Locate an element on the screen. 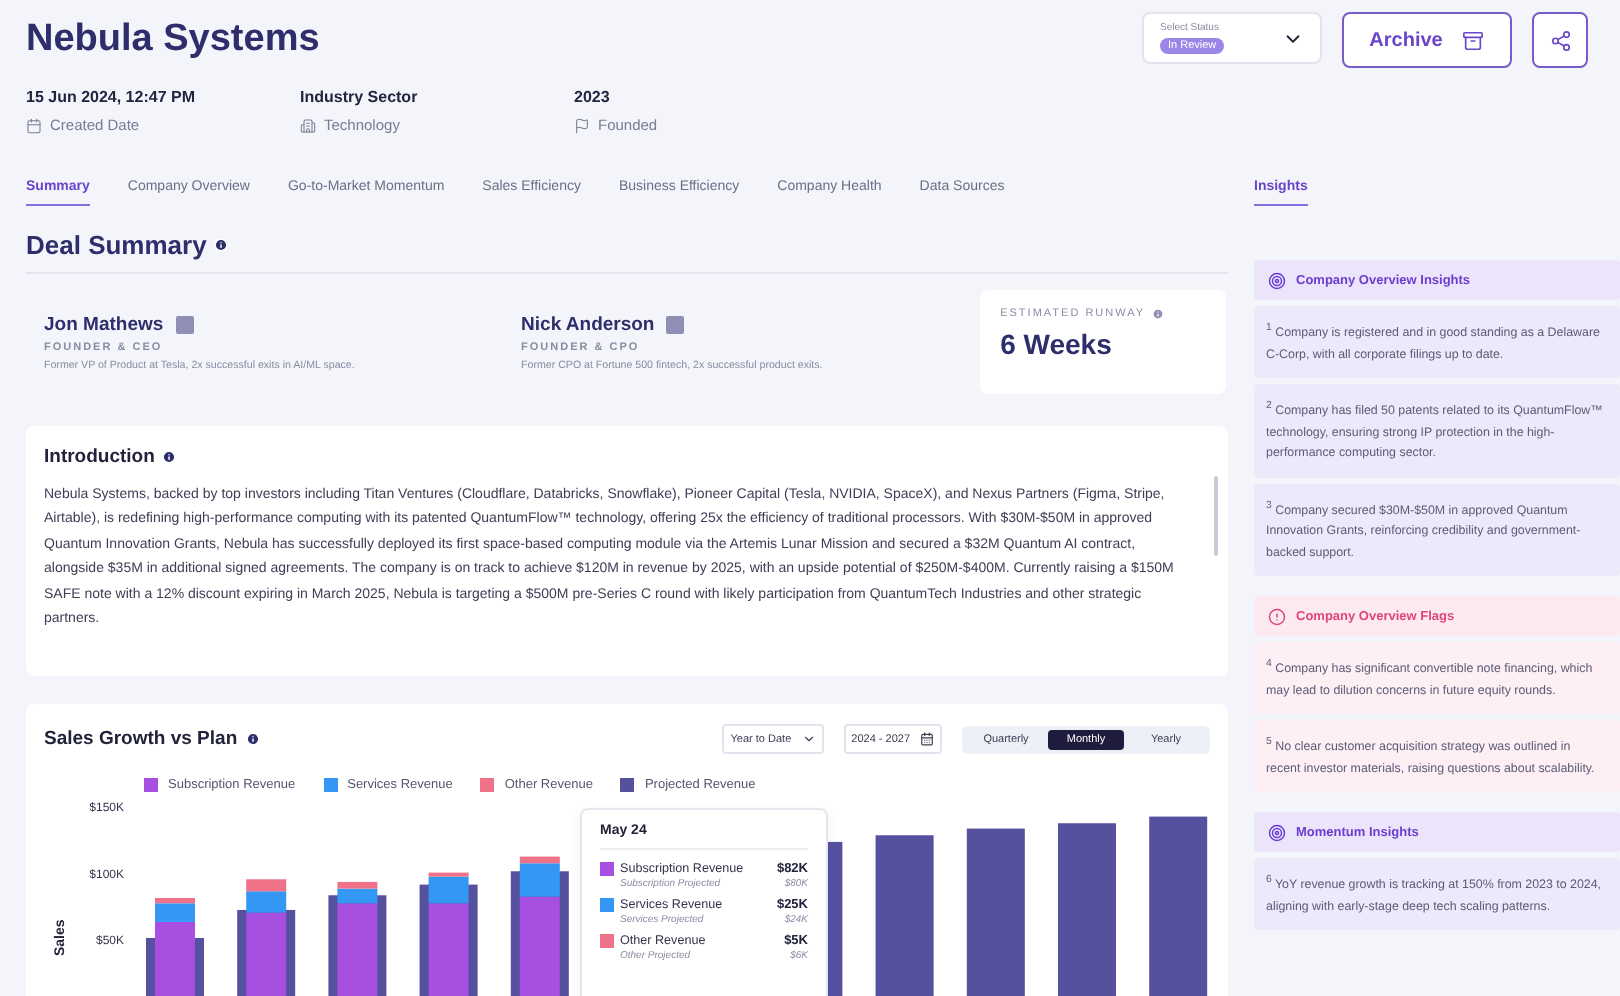  card-title: Sales Growth vs Plan is located at coordinates (141, 739).